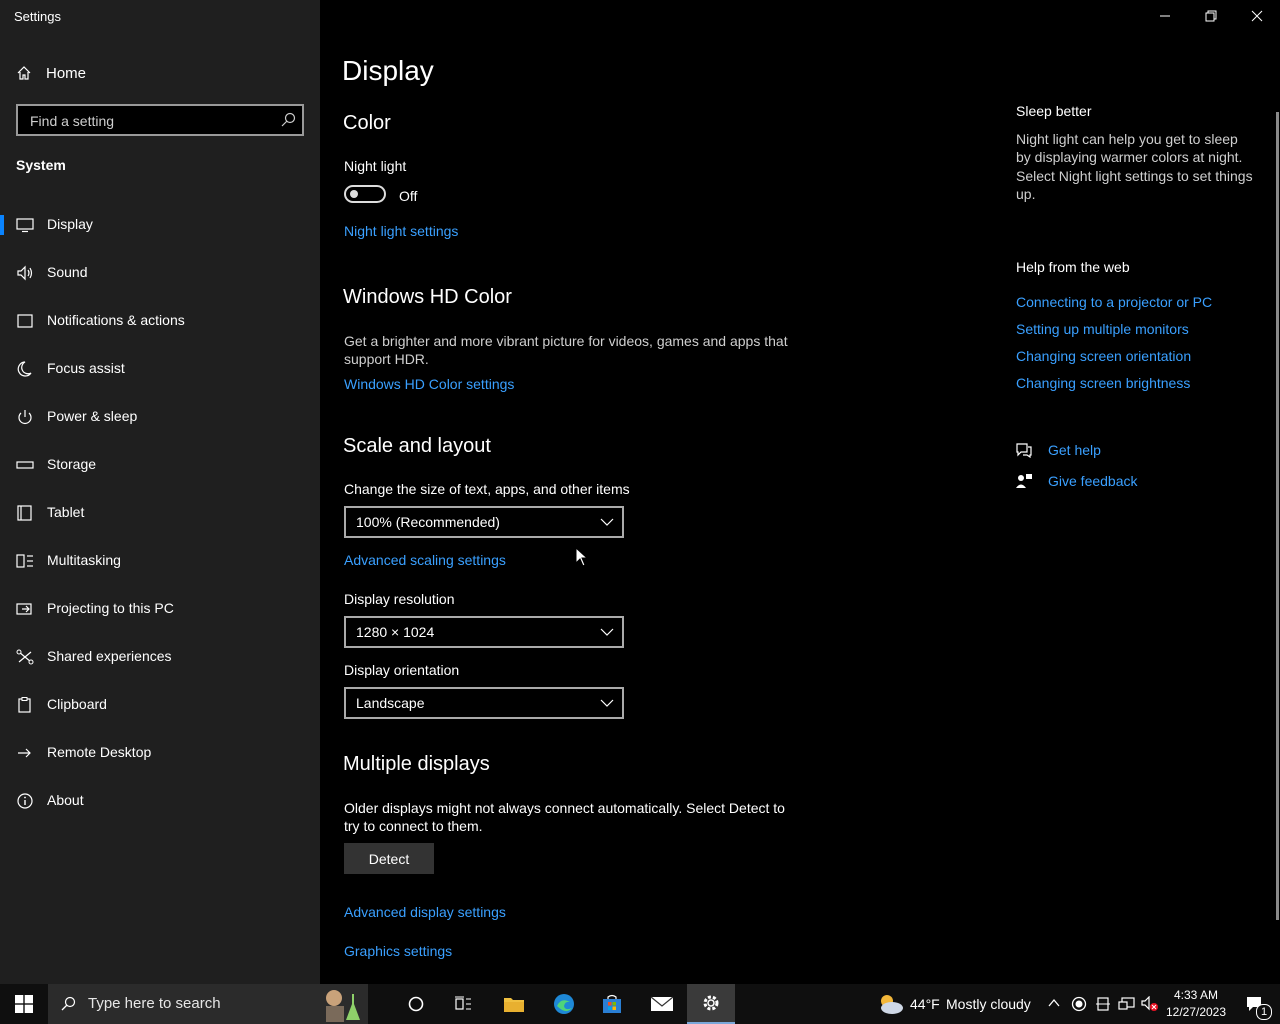  Describe the element at coordinates (425, 912) in the screenshot. I see `advanced-display-settings-link: Advanced display settings` at that location.